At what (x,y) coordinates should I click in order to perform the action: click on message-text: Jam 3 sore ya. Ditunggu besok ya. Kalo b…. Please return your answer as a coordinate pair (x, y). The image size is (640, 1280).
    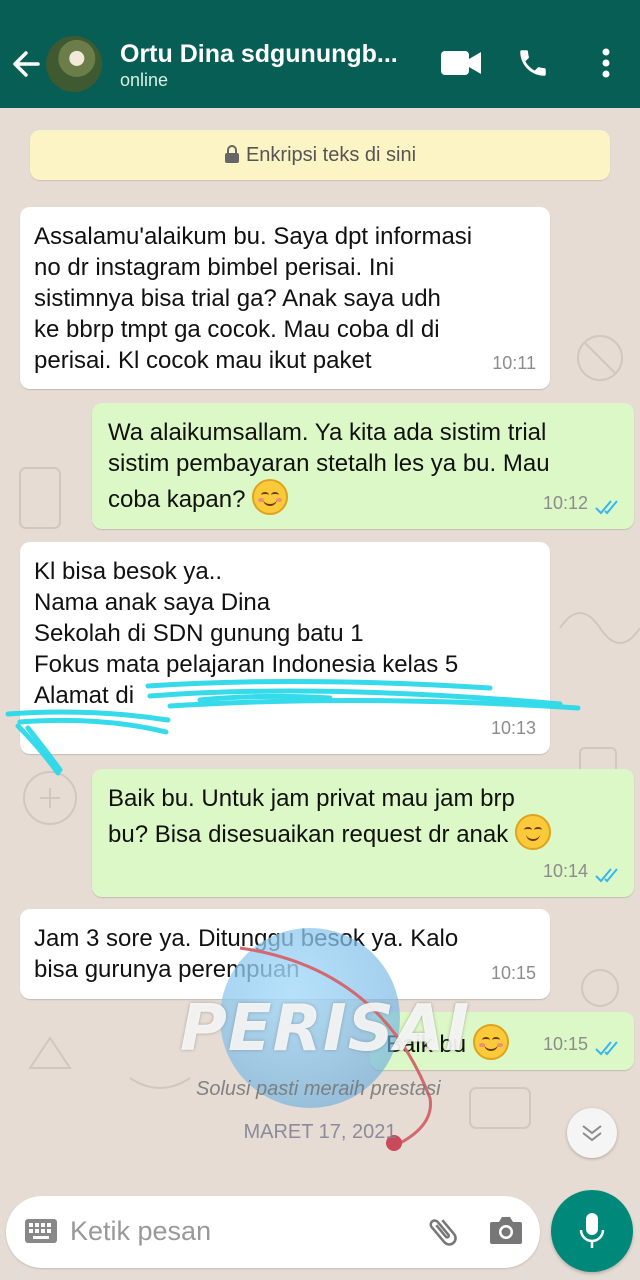
    Looking at the image, I should click on (246, 954).